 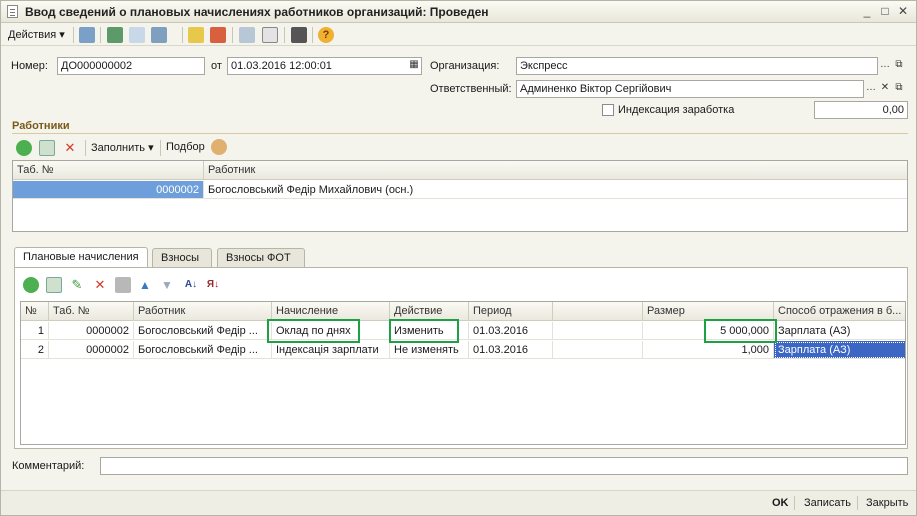 I want to click on responsible-open-button: ⧉, so click(x=899, y=89).